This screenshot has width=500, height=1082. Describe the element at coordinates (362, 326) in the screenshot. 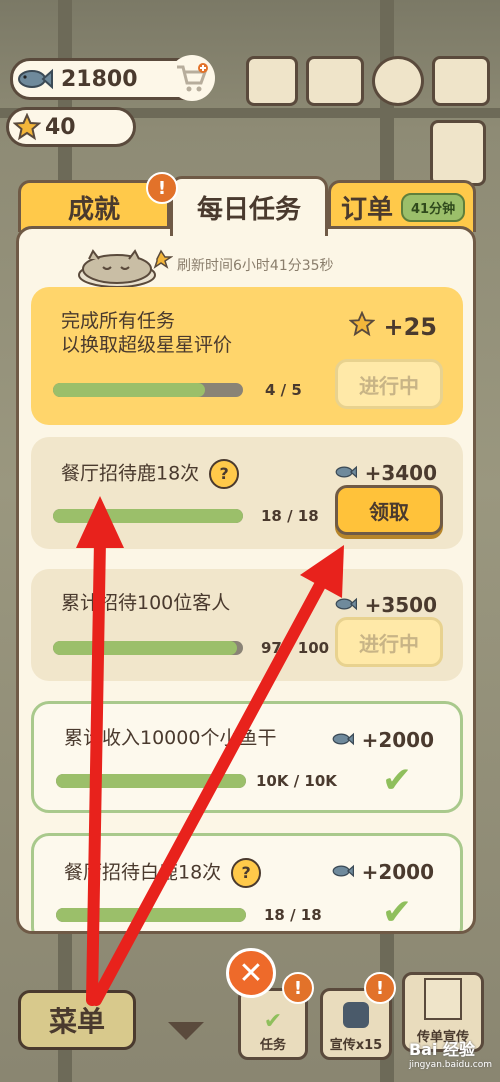

I see `star-reward-icon` at that location.